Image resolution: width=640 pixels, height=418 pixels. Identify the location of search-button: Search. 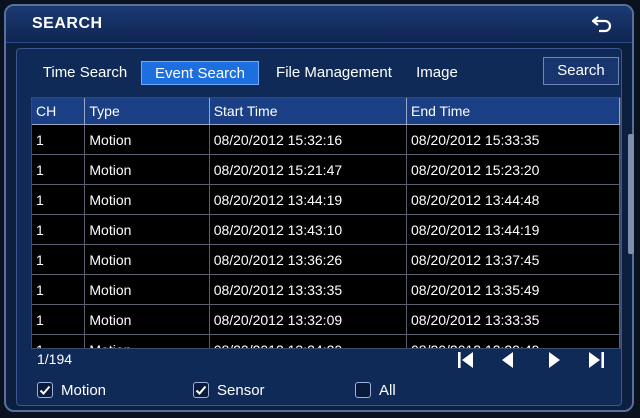
(581, 71).